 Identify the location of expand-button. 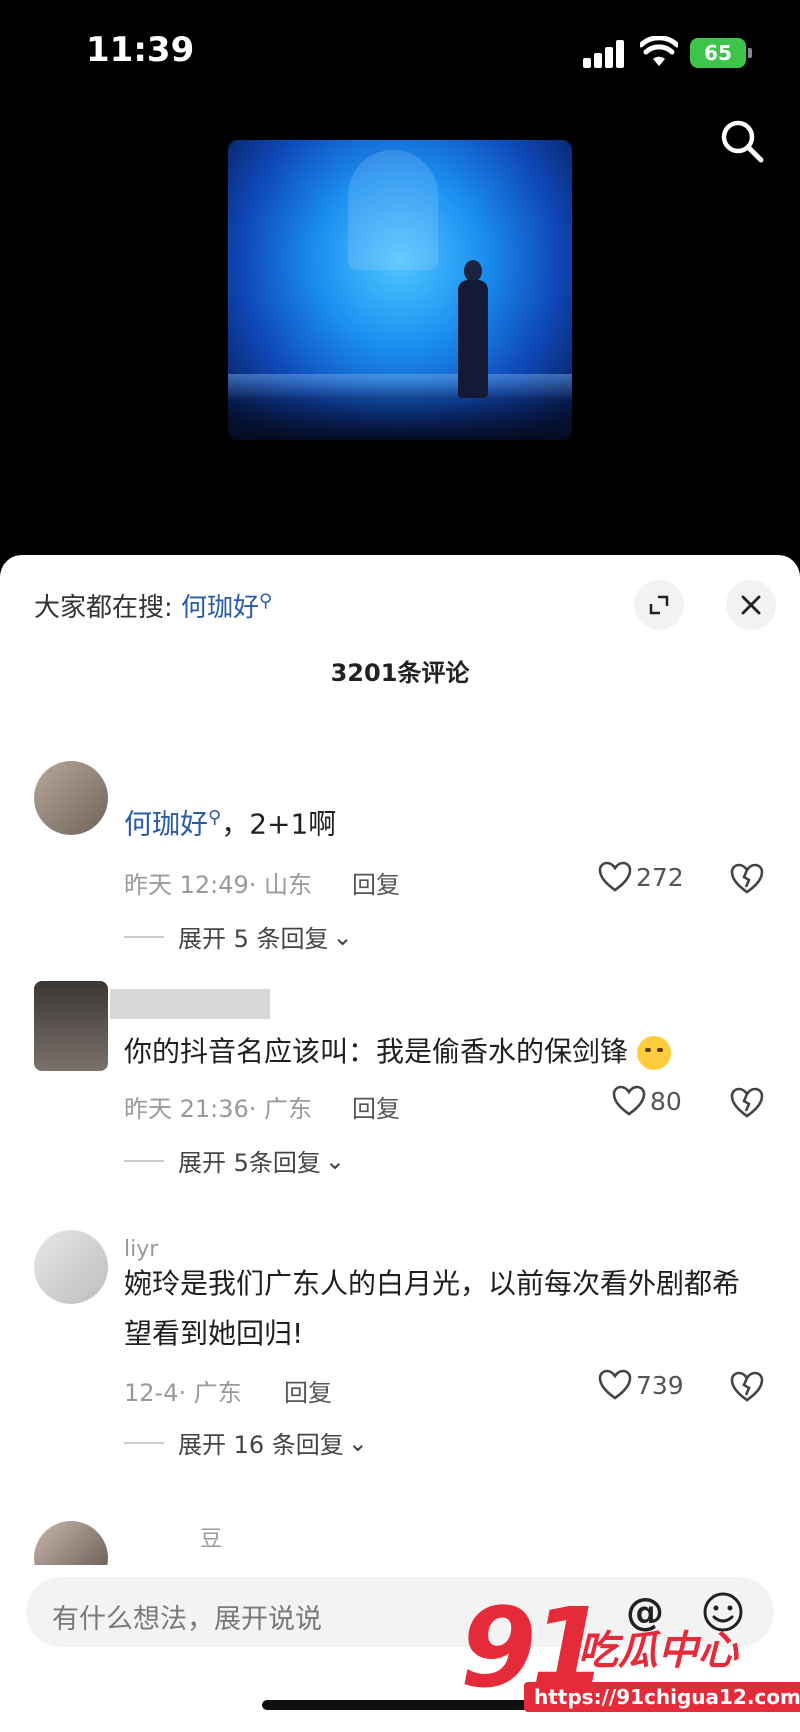
(659, 605).